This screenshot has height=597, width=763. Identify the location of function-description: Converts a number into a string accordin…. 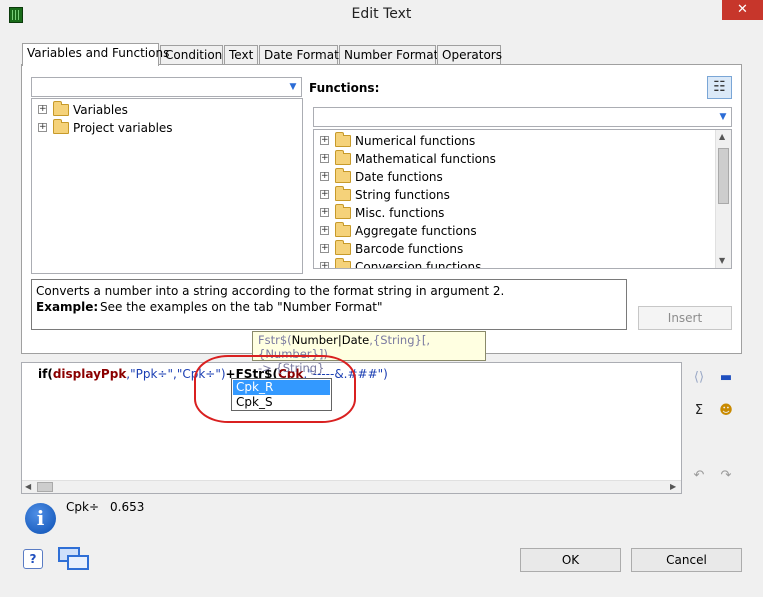
(329, 304).